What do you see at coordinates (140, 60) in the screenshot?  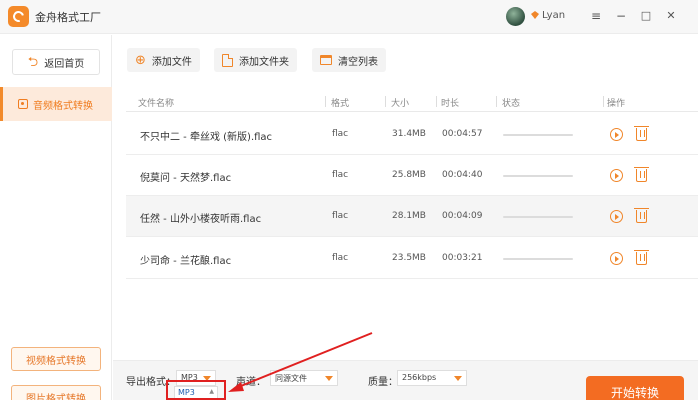 I see `plus-circle-icon: ⊕` at bounding box center [140, 60].